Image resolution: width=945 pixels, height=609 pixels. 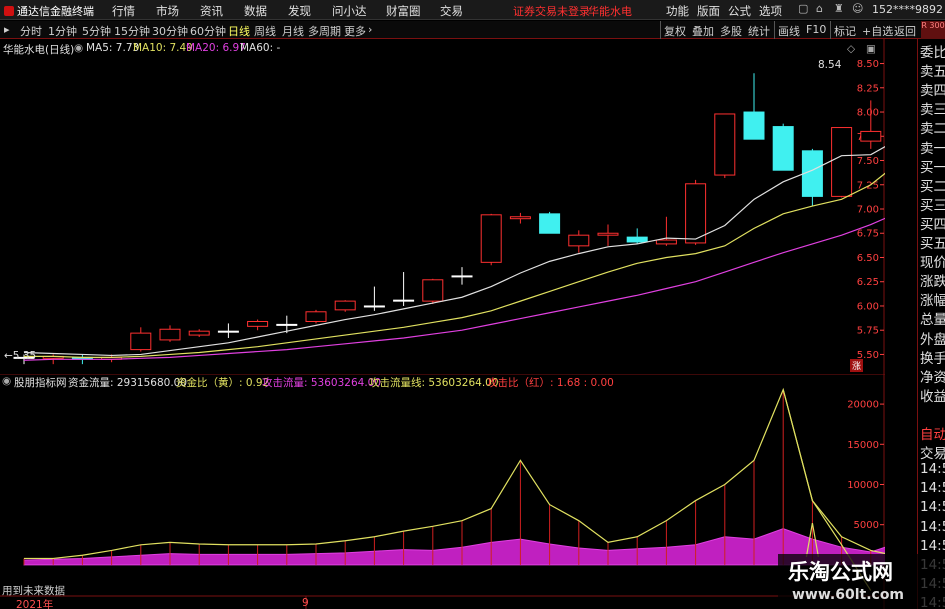 What do you see at coordinates (932, 469) in the screenshot?
I see `quote-field-22: 14:56` at bounding box center [932, 469].